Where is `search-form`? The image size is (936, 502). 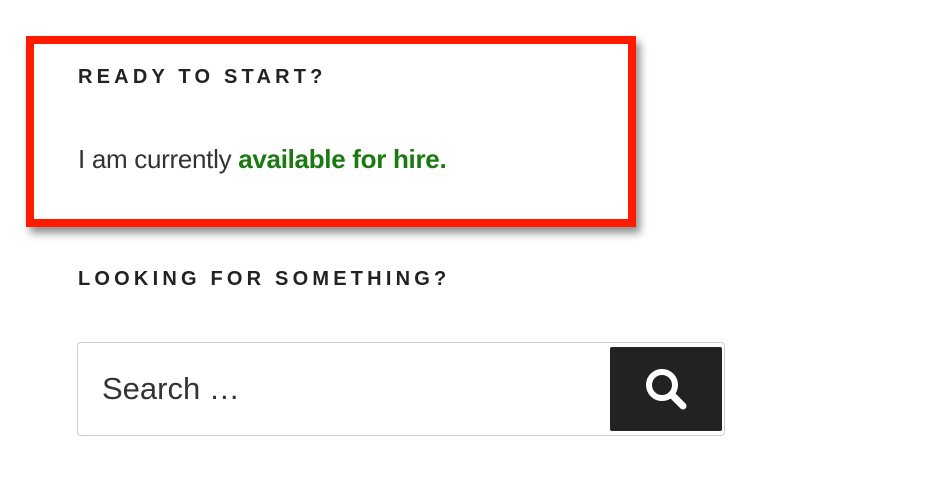 search-form is located at coordinates (401, 389).